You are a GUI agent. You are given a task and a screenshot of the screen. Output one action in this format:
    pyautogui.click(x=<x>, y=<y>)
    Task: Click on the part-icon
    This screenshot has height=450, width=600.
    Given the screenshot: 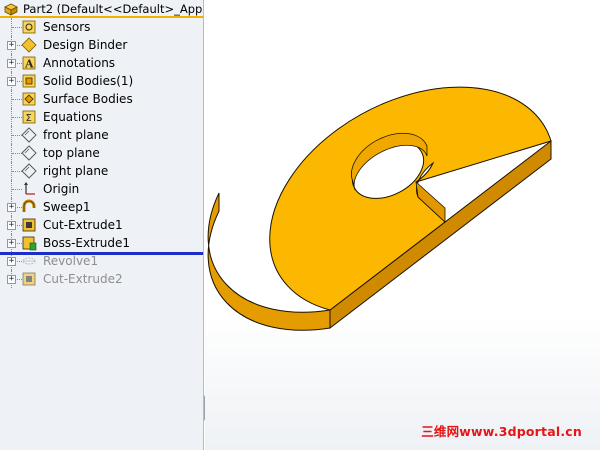 What is the action you would take?
    pyautogui.click(x=11, y=8)
    